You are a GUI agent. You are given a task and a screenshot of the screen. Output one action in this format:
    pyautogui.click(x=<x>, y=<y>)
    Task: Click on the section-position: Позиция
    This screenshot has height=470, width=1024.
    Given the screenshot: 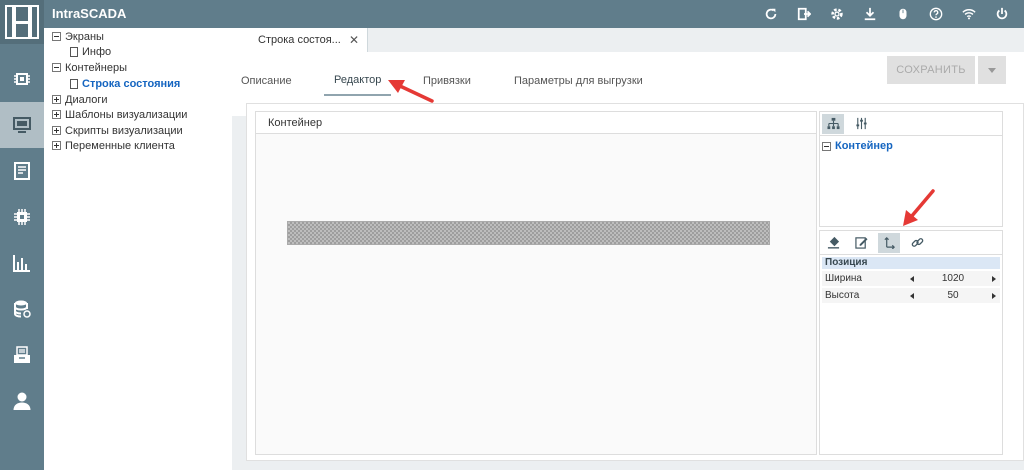 What is the action you would take?
    pyautogui.click(x=911, y=263)
    